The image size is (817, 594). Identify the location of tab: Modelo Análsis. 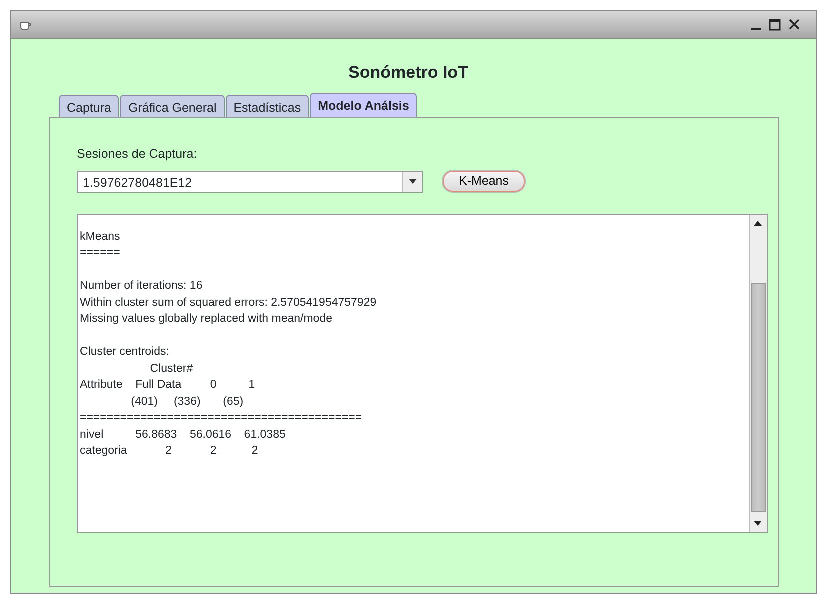
(364, 105).